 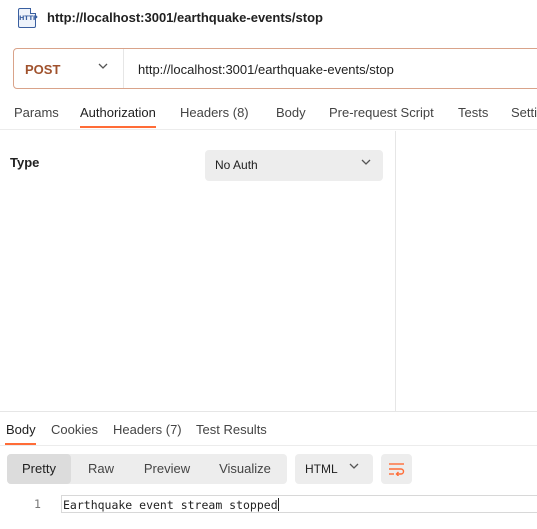 I want to click on active-response-tab-indicator, so click(x=20, y=444).